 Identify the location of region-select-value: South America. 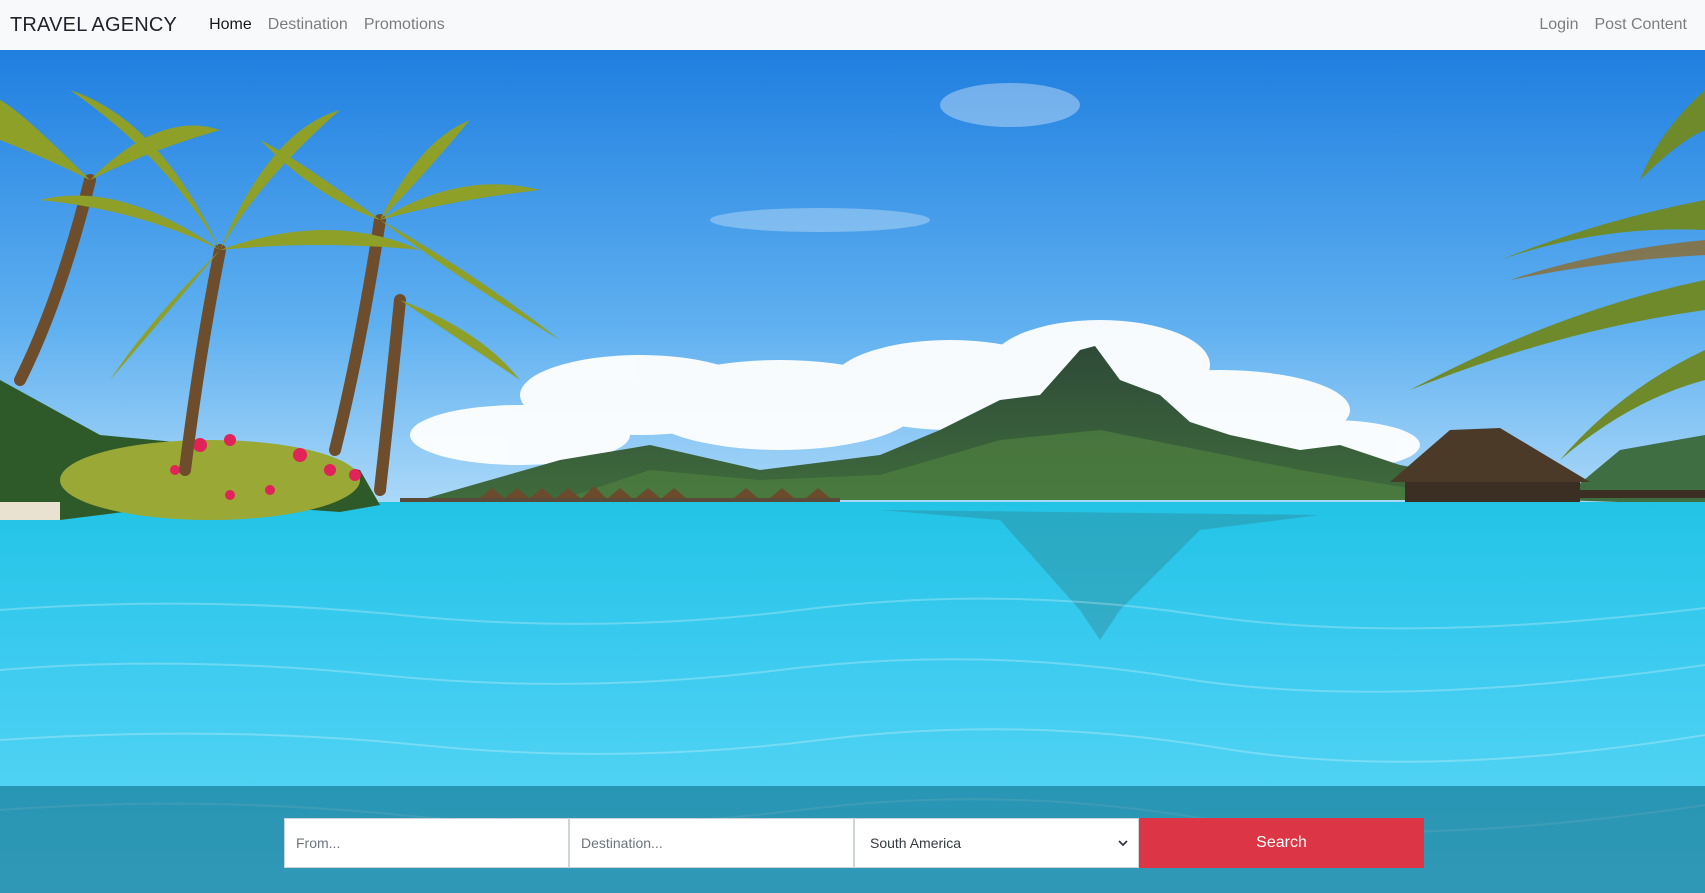
(916, 843).